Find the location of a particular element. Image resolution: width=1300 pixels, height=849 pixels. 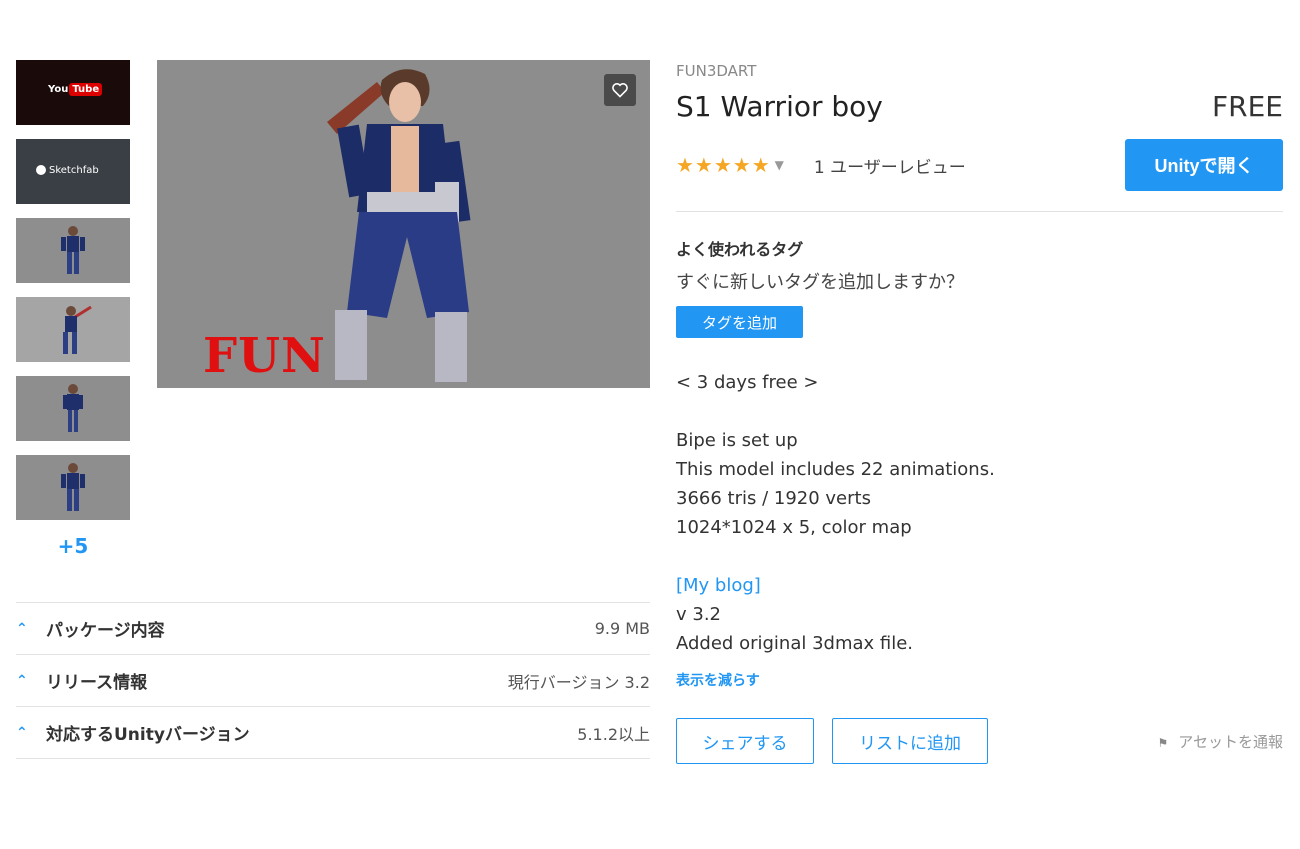

unity-version-label: 対応するUnityバージョン is located at coordinates (148, 735).